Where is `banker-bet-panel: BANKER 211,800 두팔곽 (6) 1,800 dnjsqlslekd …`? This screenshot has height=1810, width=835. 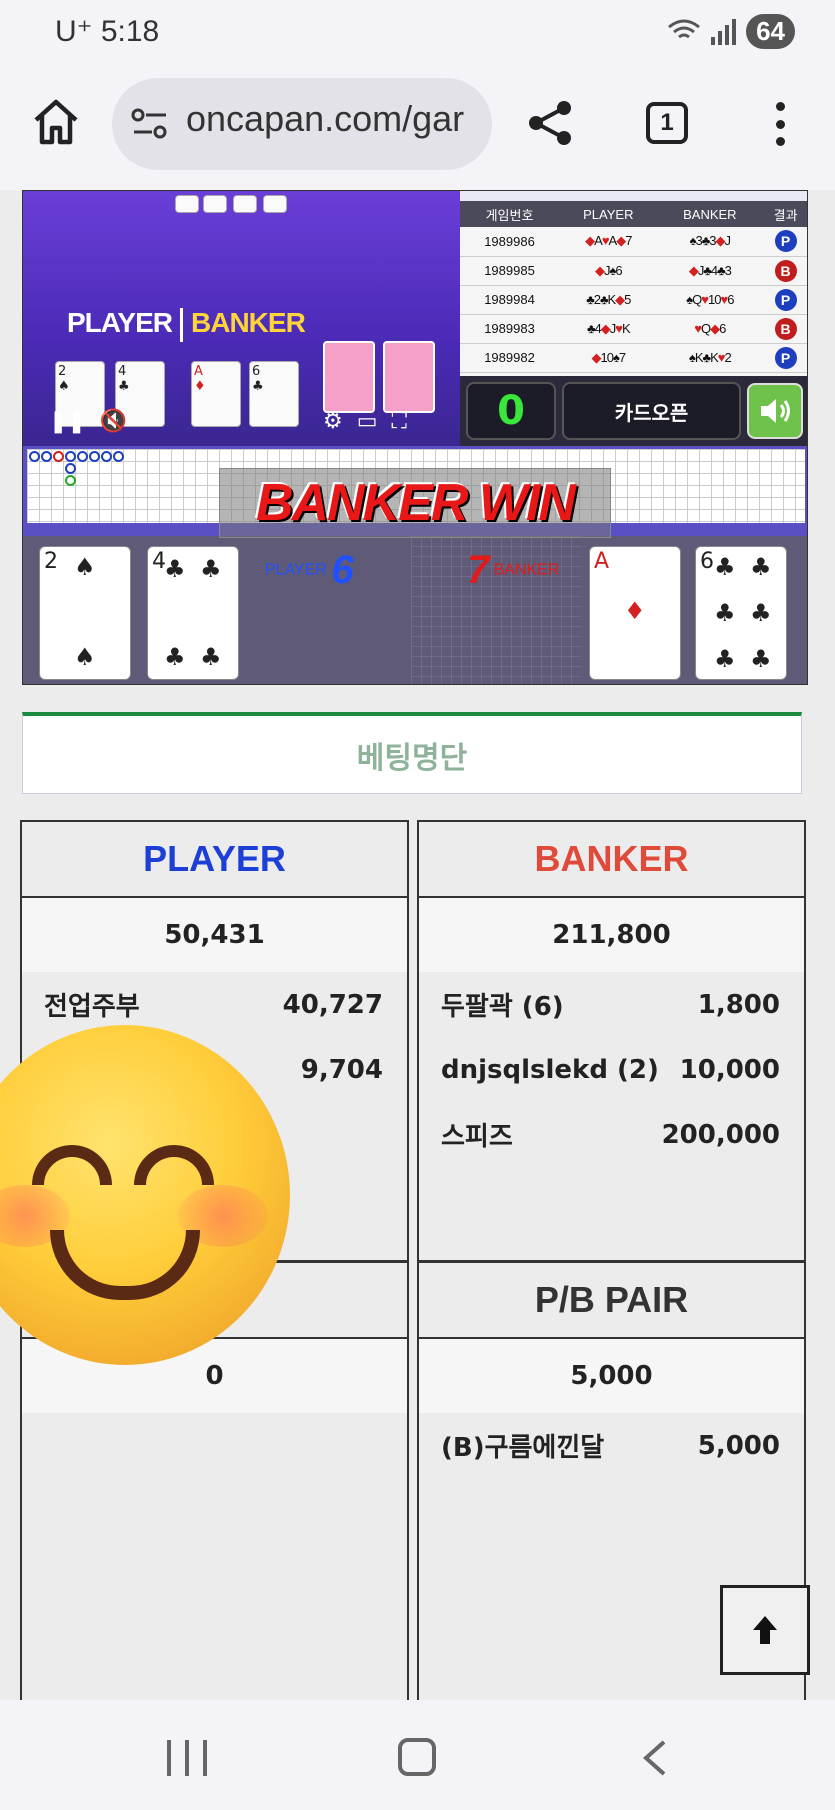
banker-bet-panel: BANKER 211,800 두팔곽 (6) 1,800 dnjsqlslekd … is located at coordinates (611, 1041).